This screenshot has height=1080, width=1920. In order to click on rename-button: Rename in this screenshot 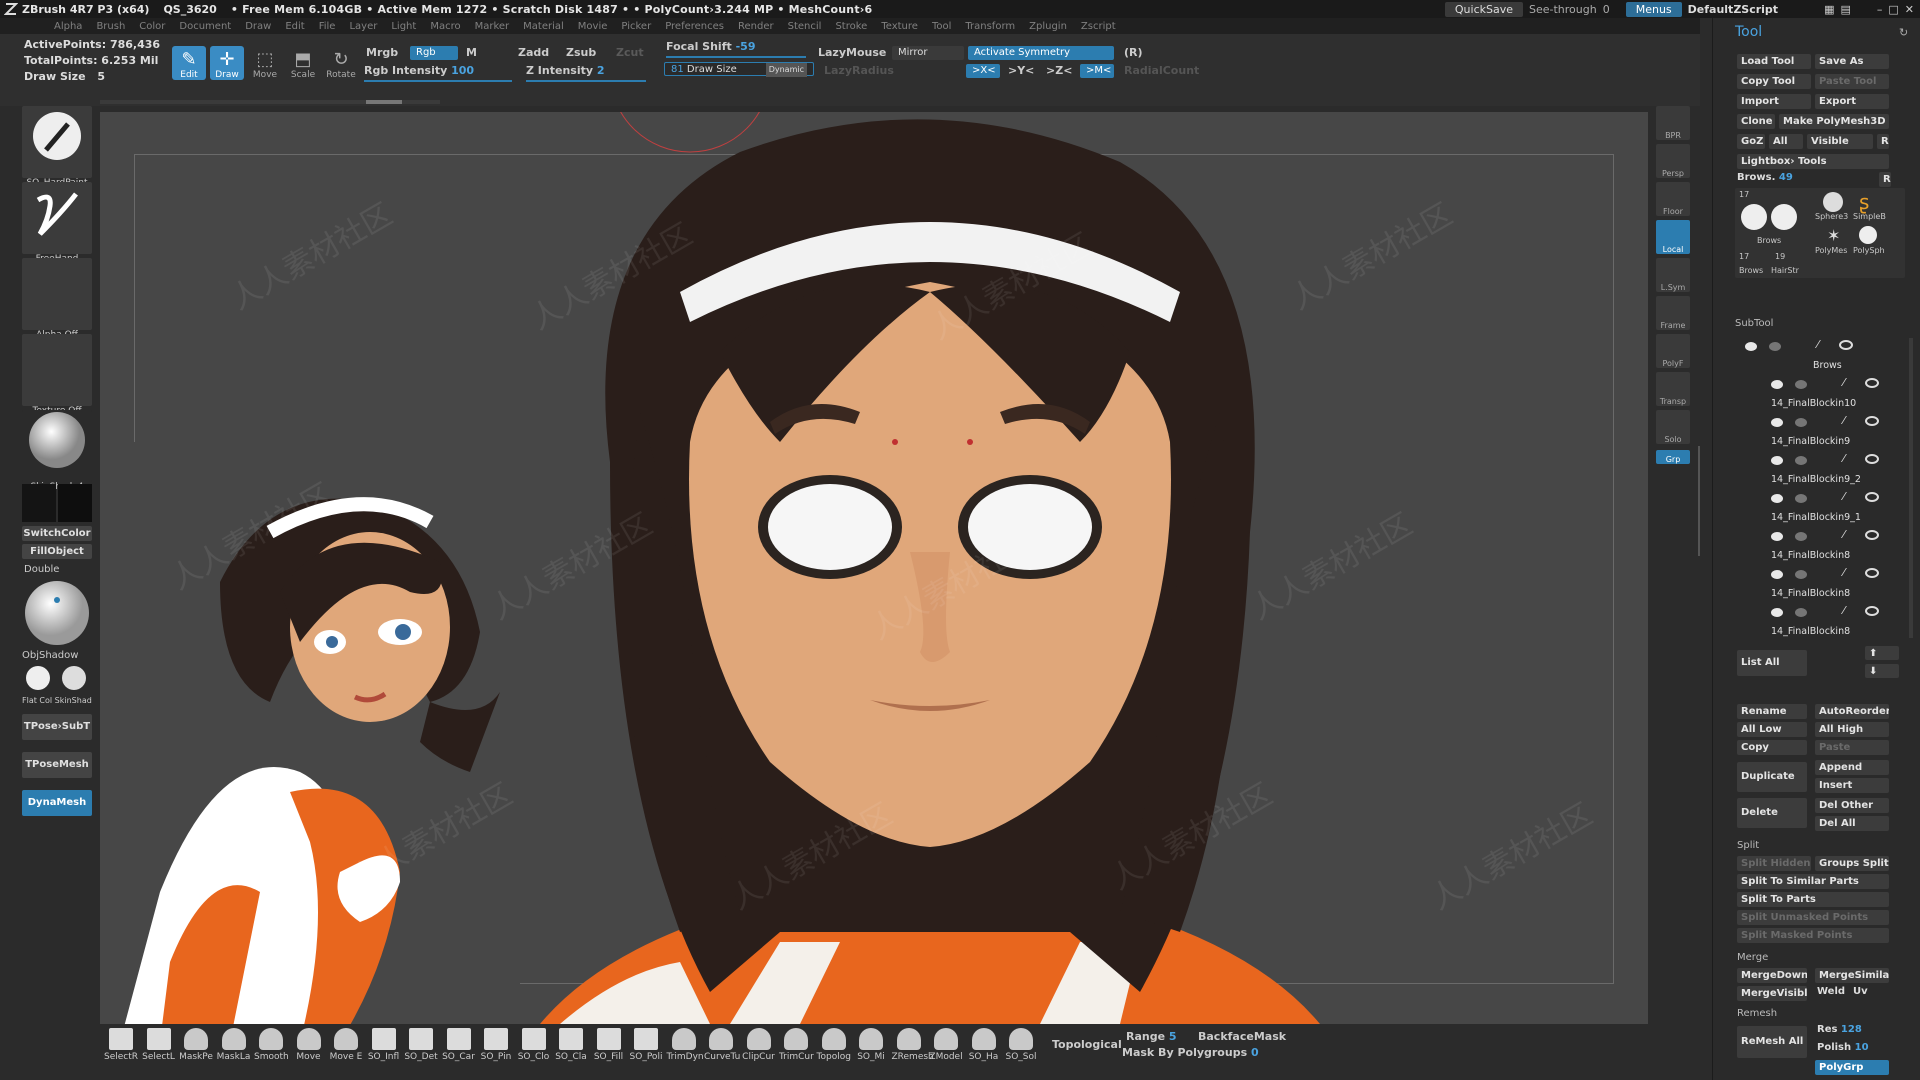, I will do `click(1772, 711)`.